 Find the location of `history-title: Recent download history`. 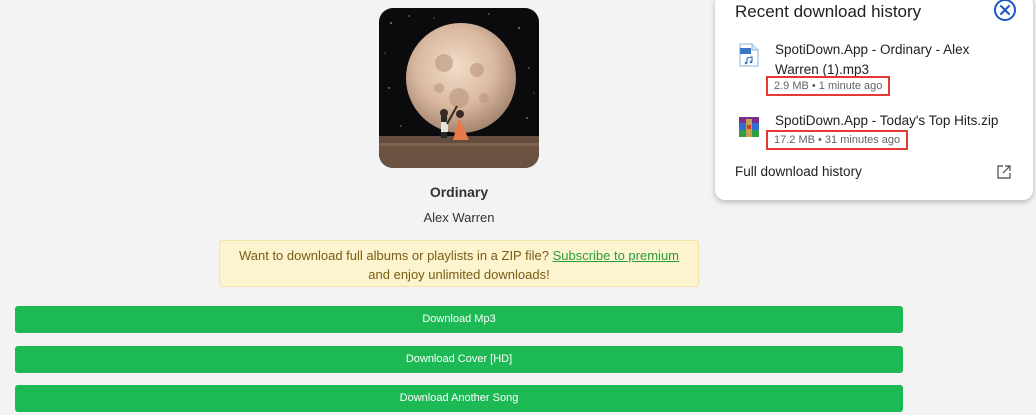

history-title: Recent download history is located at coordinates (828, 11).